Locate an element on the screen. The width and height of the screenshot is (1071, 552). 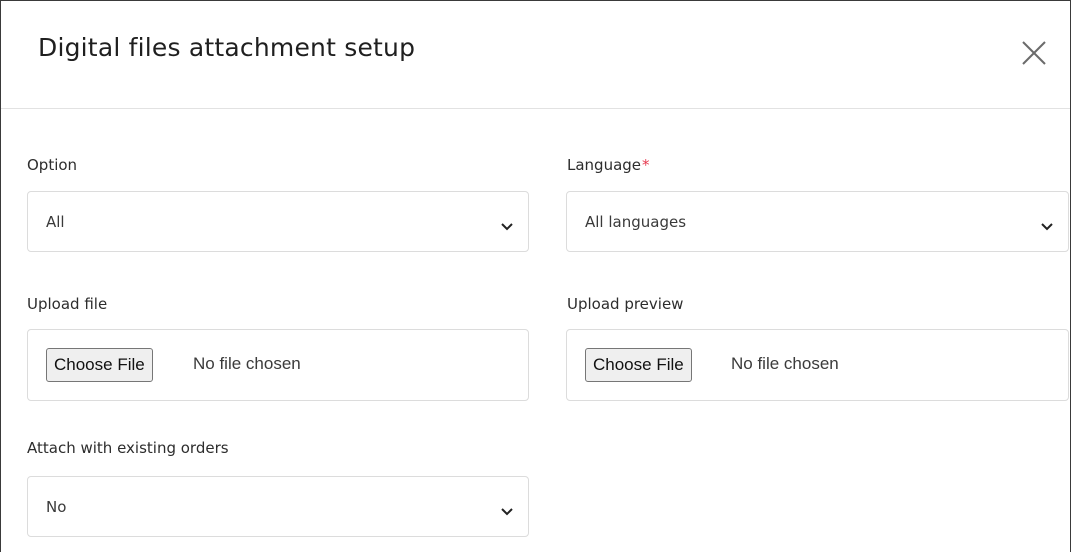
language-select-value: All languages is located at coordinates (636, 222).